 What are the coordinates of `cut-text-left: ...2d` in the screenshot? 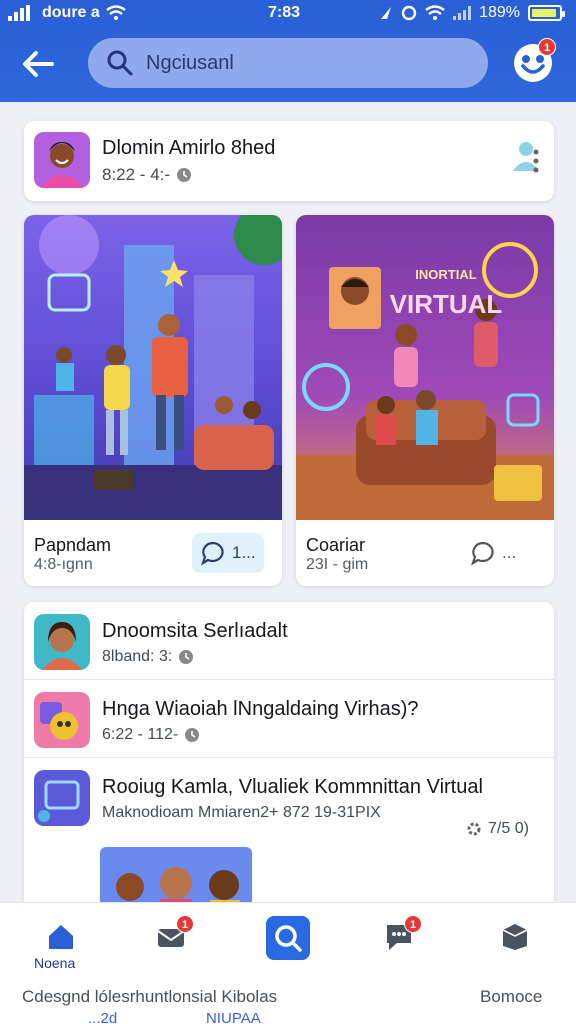 It's located at (103, 1017).